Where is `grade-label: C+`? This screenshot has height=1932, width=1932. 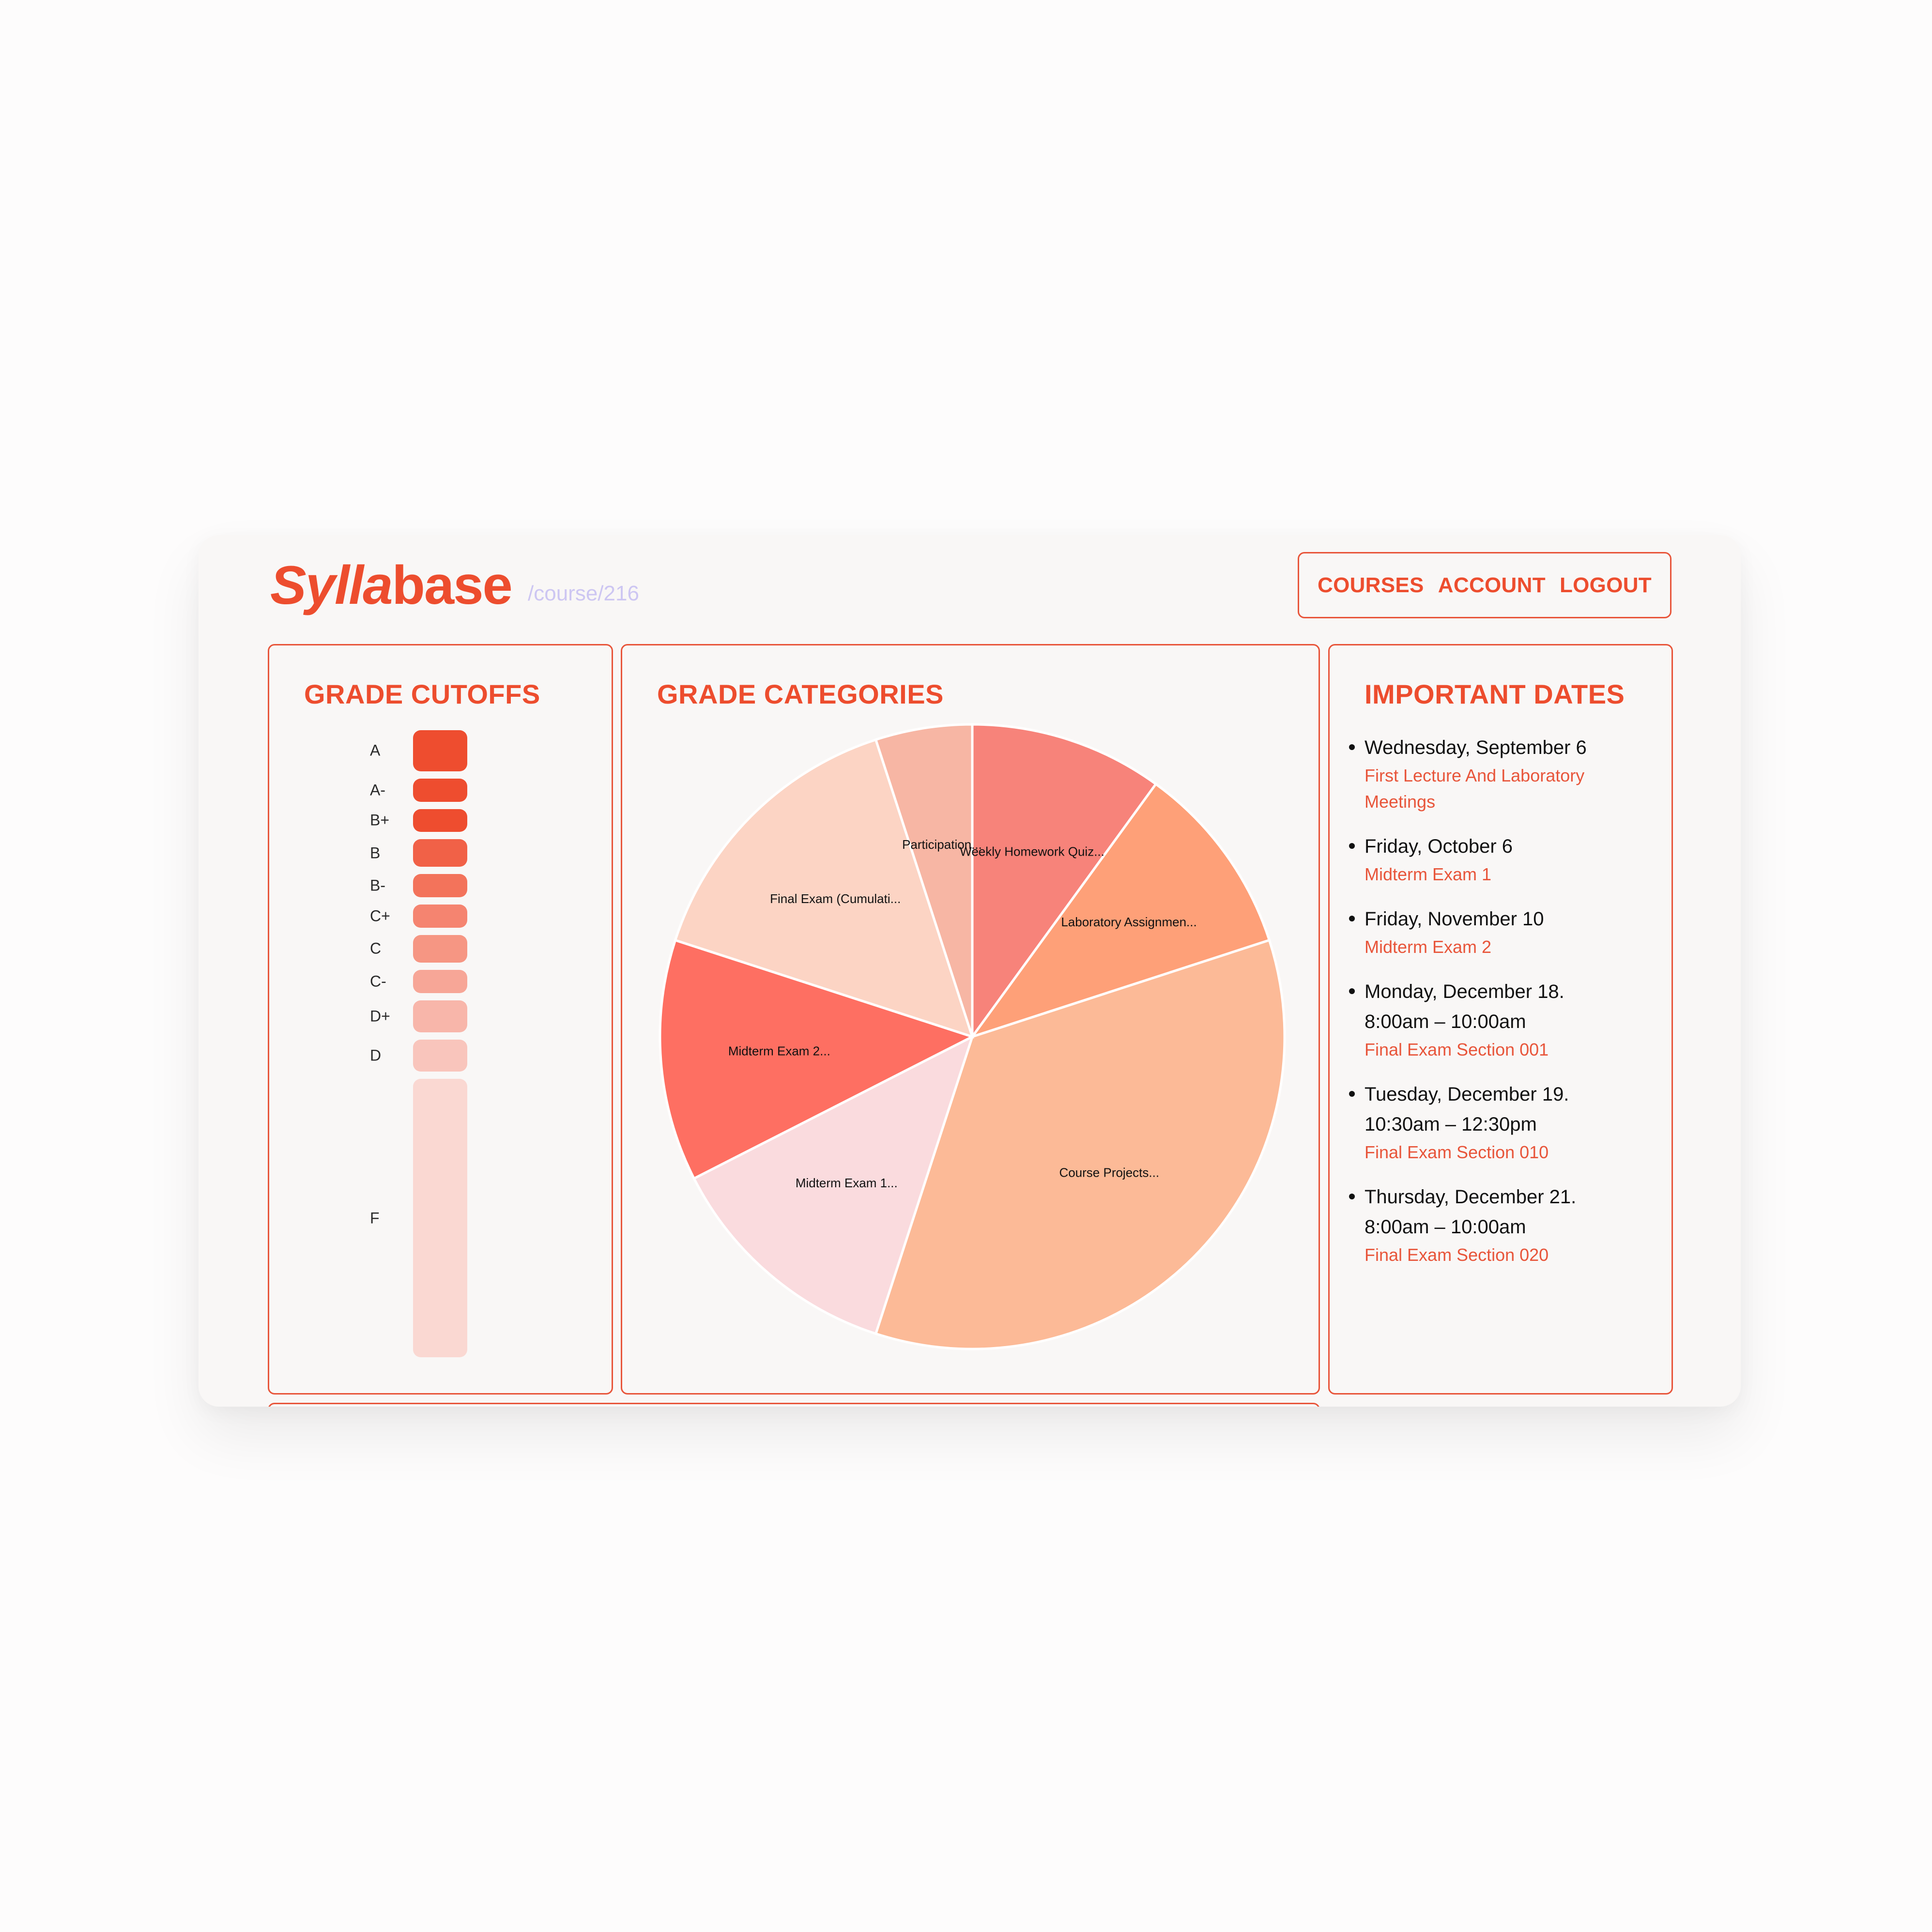 grade-label: C+ is located at coordinates (380, 916).